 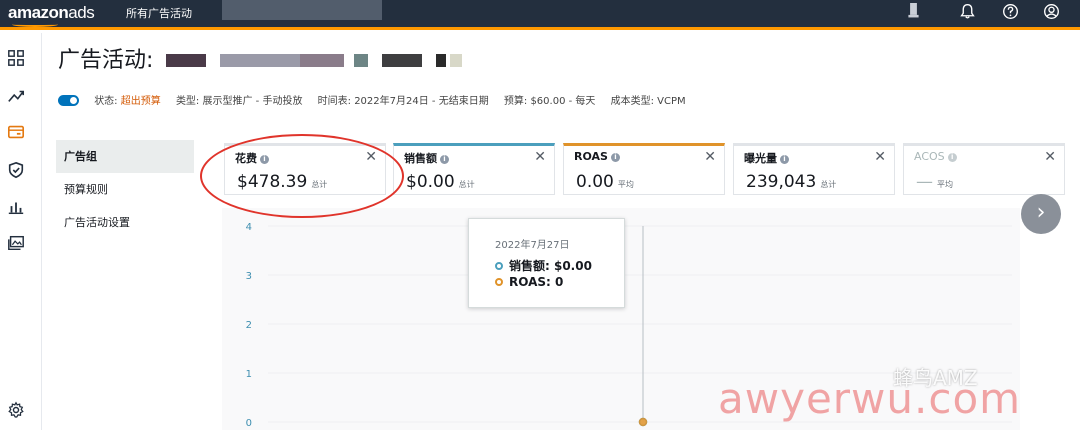 I want to click on user-avatar-icon, so click(x=913, y=11).